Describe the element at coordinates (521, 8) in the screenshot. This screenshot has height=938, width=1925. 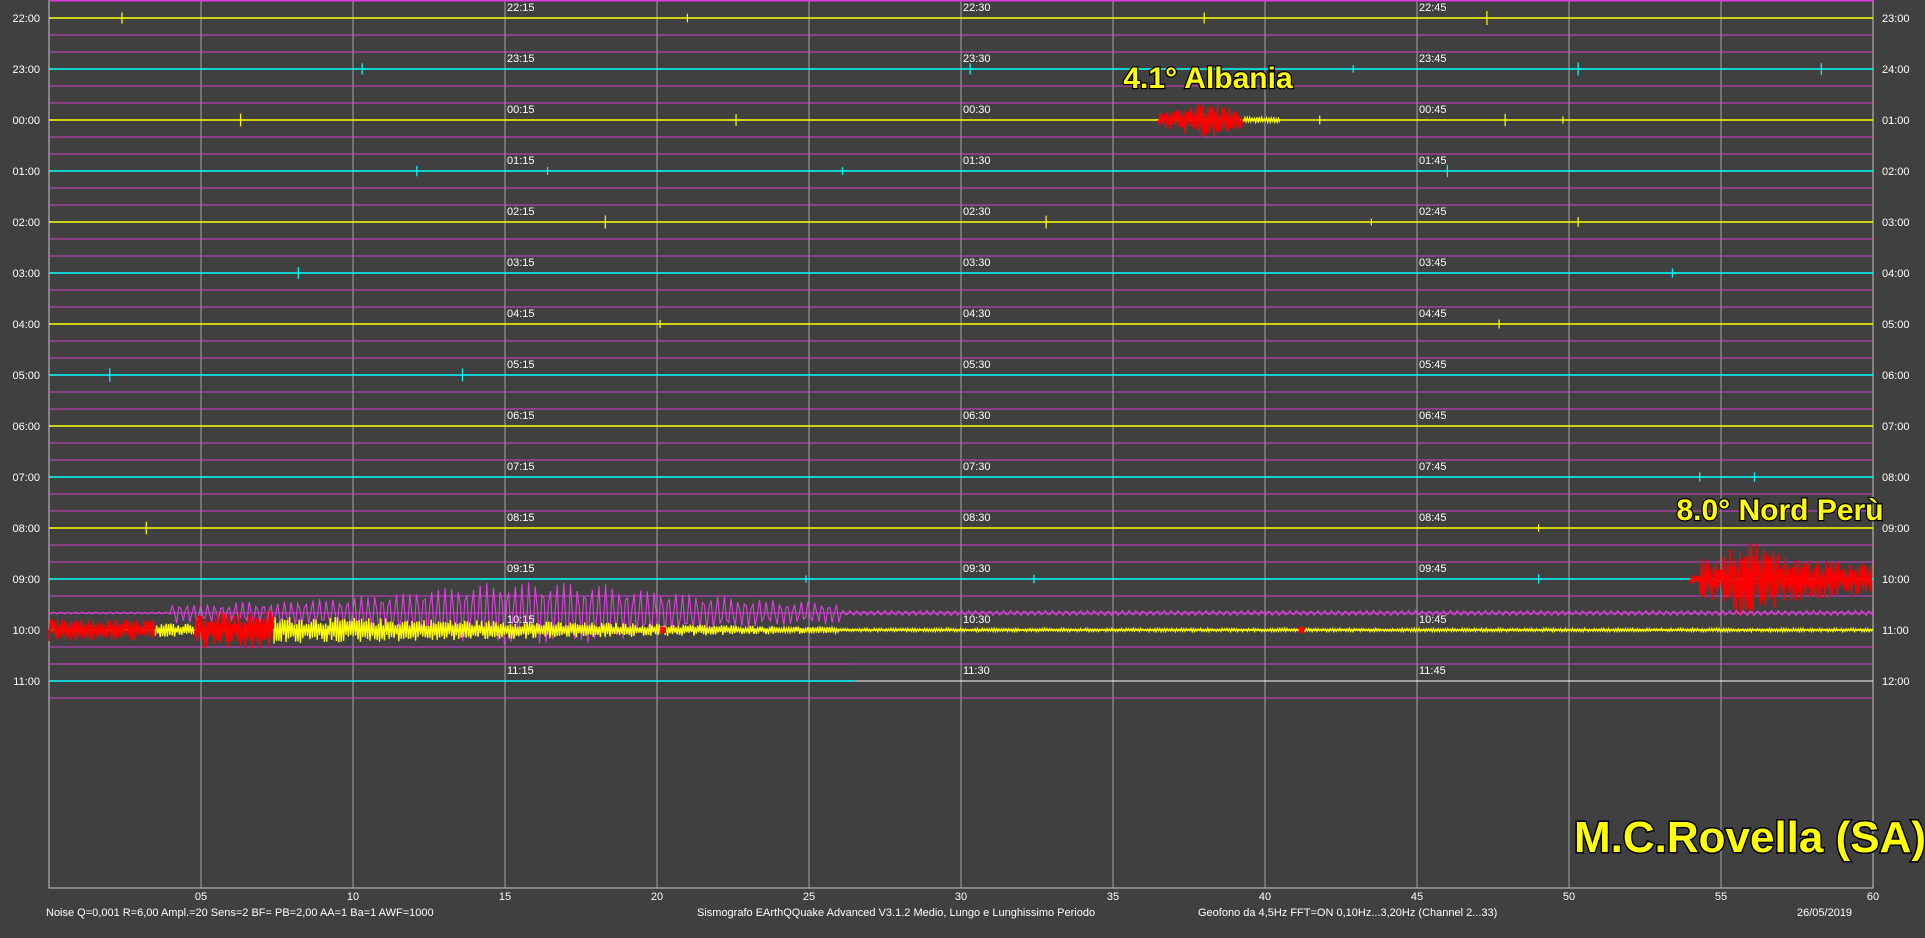
I see `quarter-time-label: 22:15` at that location.